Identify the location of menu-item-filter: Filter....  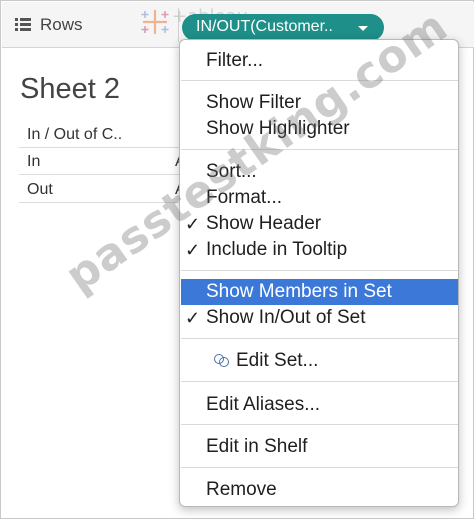
(319, 61).